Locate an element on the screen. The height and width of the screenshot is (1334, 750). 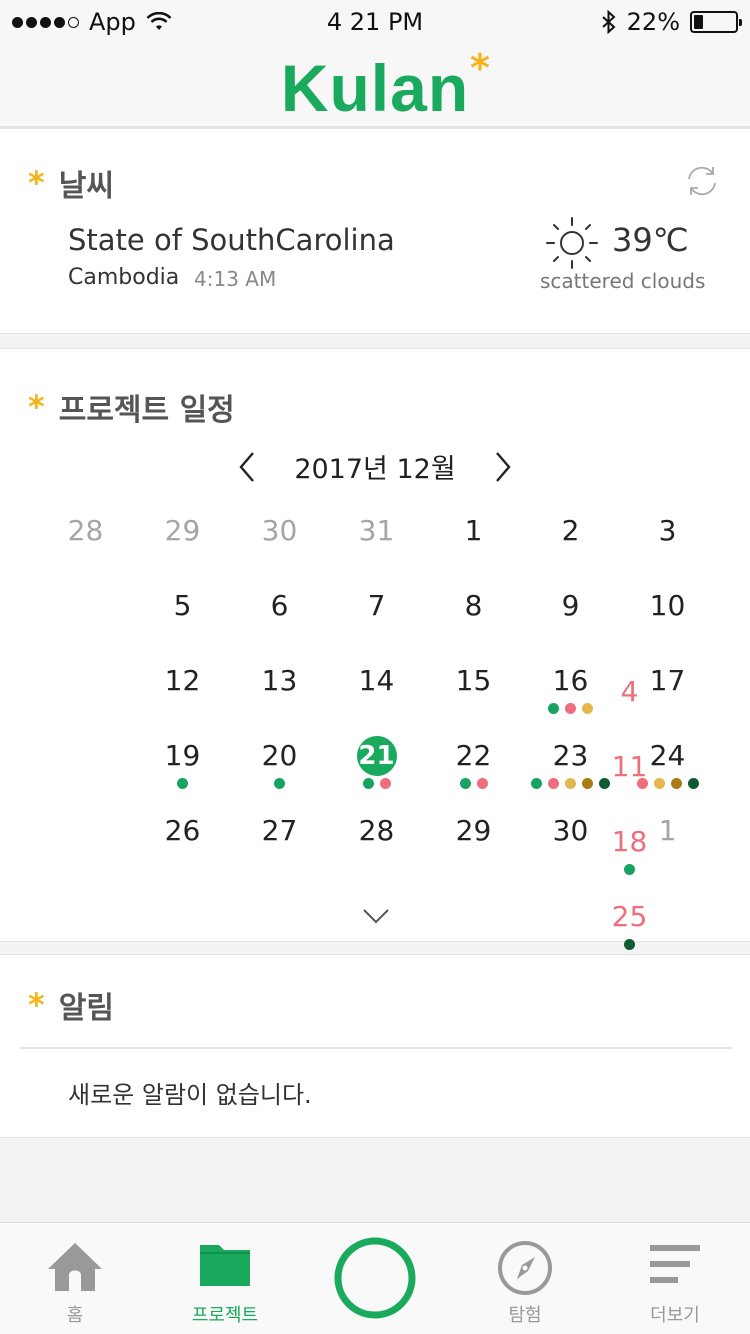
section-star-icon: * is located at coordinates (36, 1005).